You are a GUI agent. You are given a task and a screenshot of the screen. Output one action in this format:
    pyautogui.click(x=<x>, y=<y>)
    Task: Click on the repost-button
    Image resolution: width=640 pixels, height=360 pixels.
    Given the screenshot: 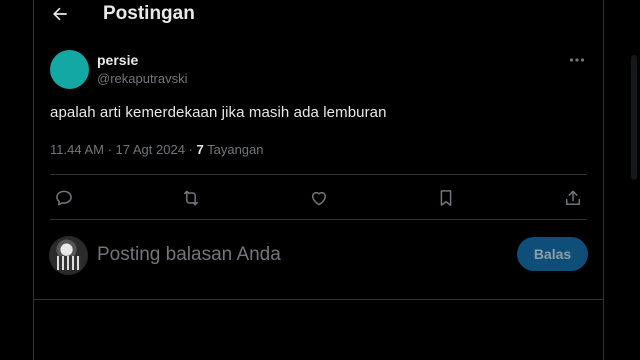 What is the action you would take?
    pyautogui.click(x=191, y=198)
    